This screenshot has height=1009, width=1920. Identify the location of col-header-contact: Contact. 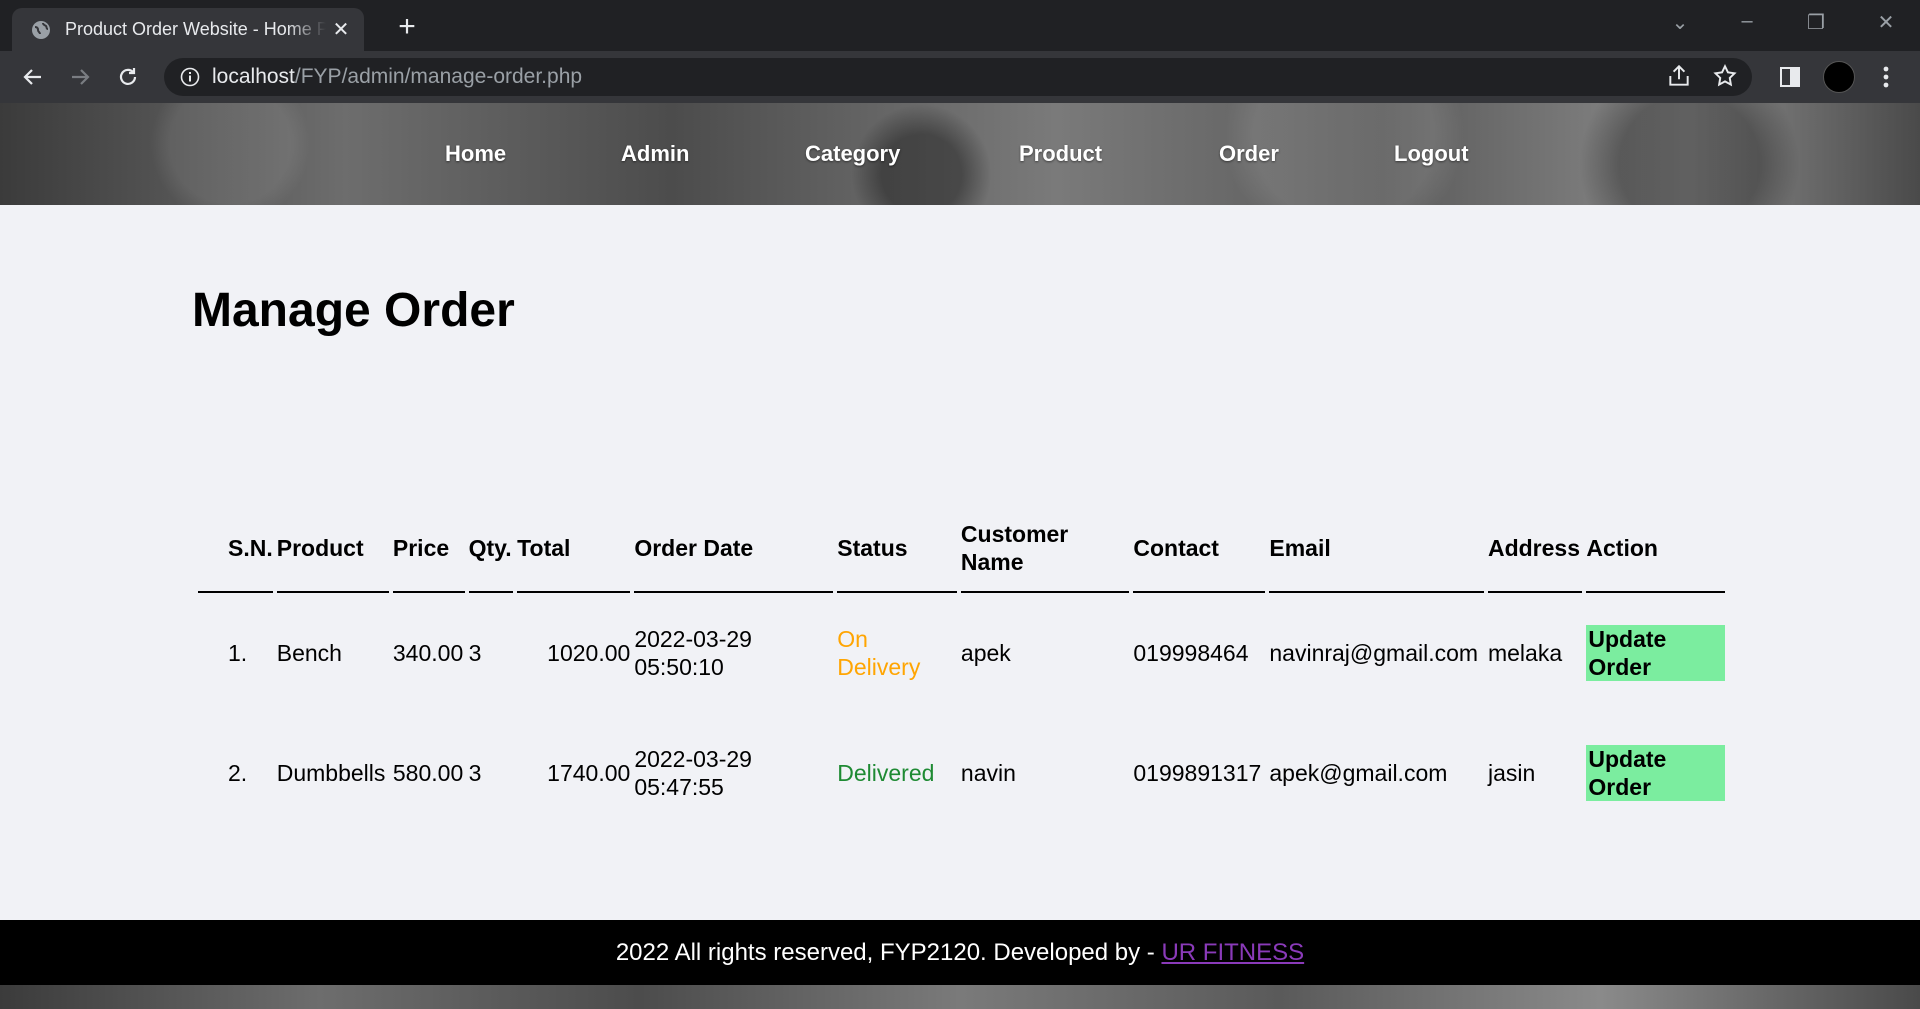
(1199, 549).